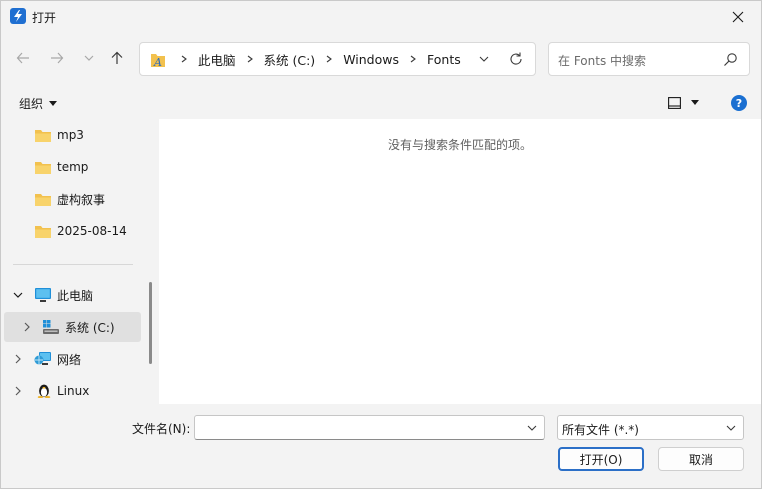 The height and width of the screenshot is (489, 762). Describe the element at coordinates (649, 59) in the screenshot. I see `search-input: 在 Fonts 中搜索` at that location.